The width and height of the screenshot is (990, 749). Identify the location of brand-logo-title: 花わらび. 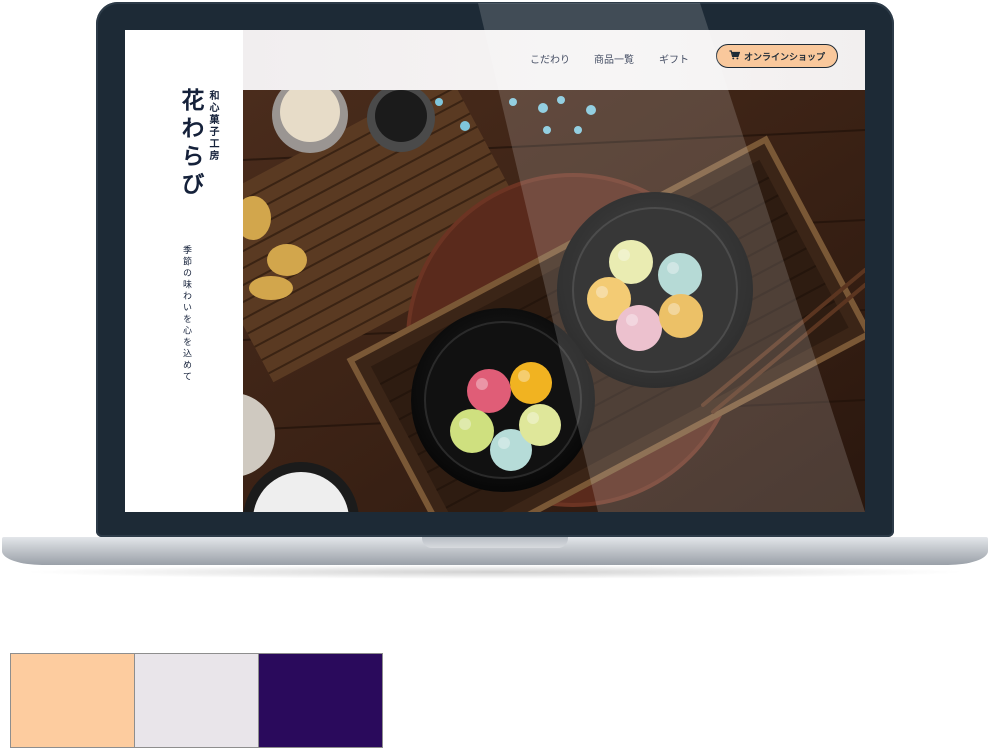
(190, 144).